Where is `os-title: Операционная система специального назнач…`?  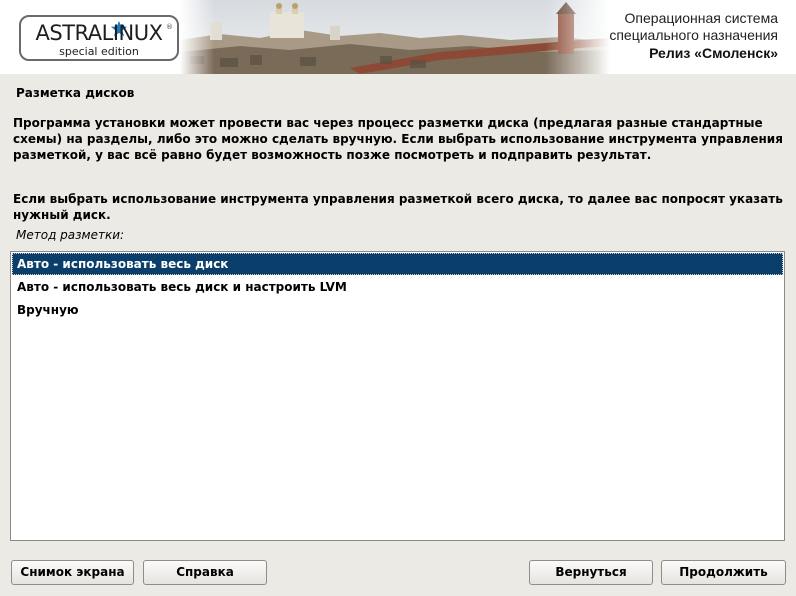 os-title: Операционная система специального назнач… is located at coordinates (693, 27).